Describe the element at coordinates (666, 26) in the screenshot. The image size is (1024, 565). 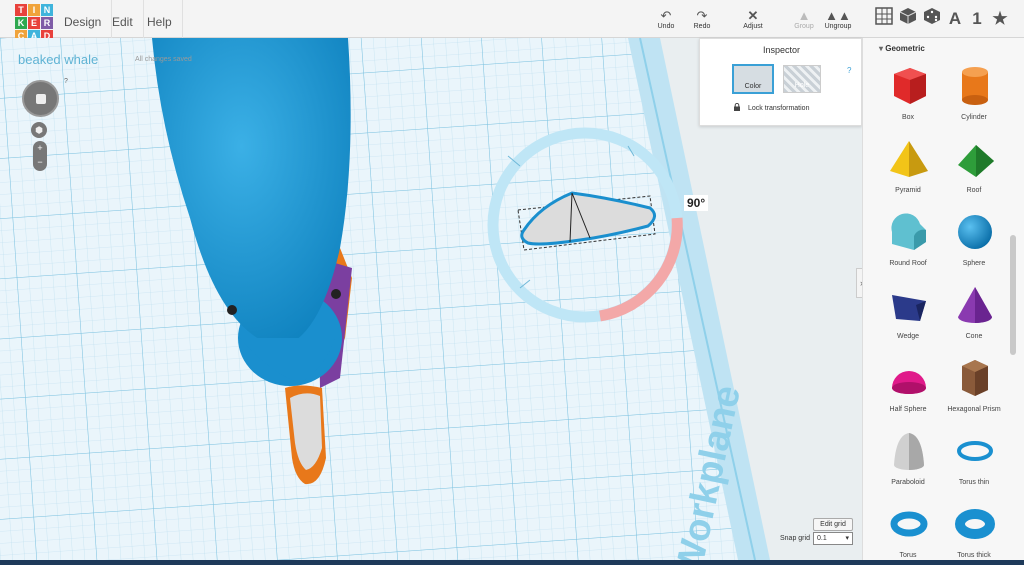
I see `undo-label: Undo` at that location.